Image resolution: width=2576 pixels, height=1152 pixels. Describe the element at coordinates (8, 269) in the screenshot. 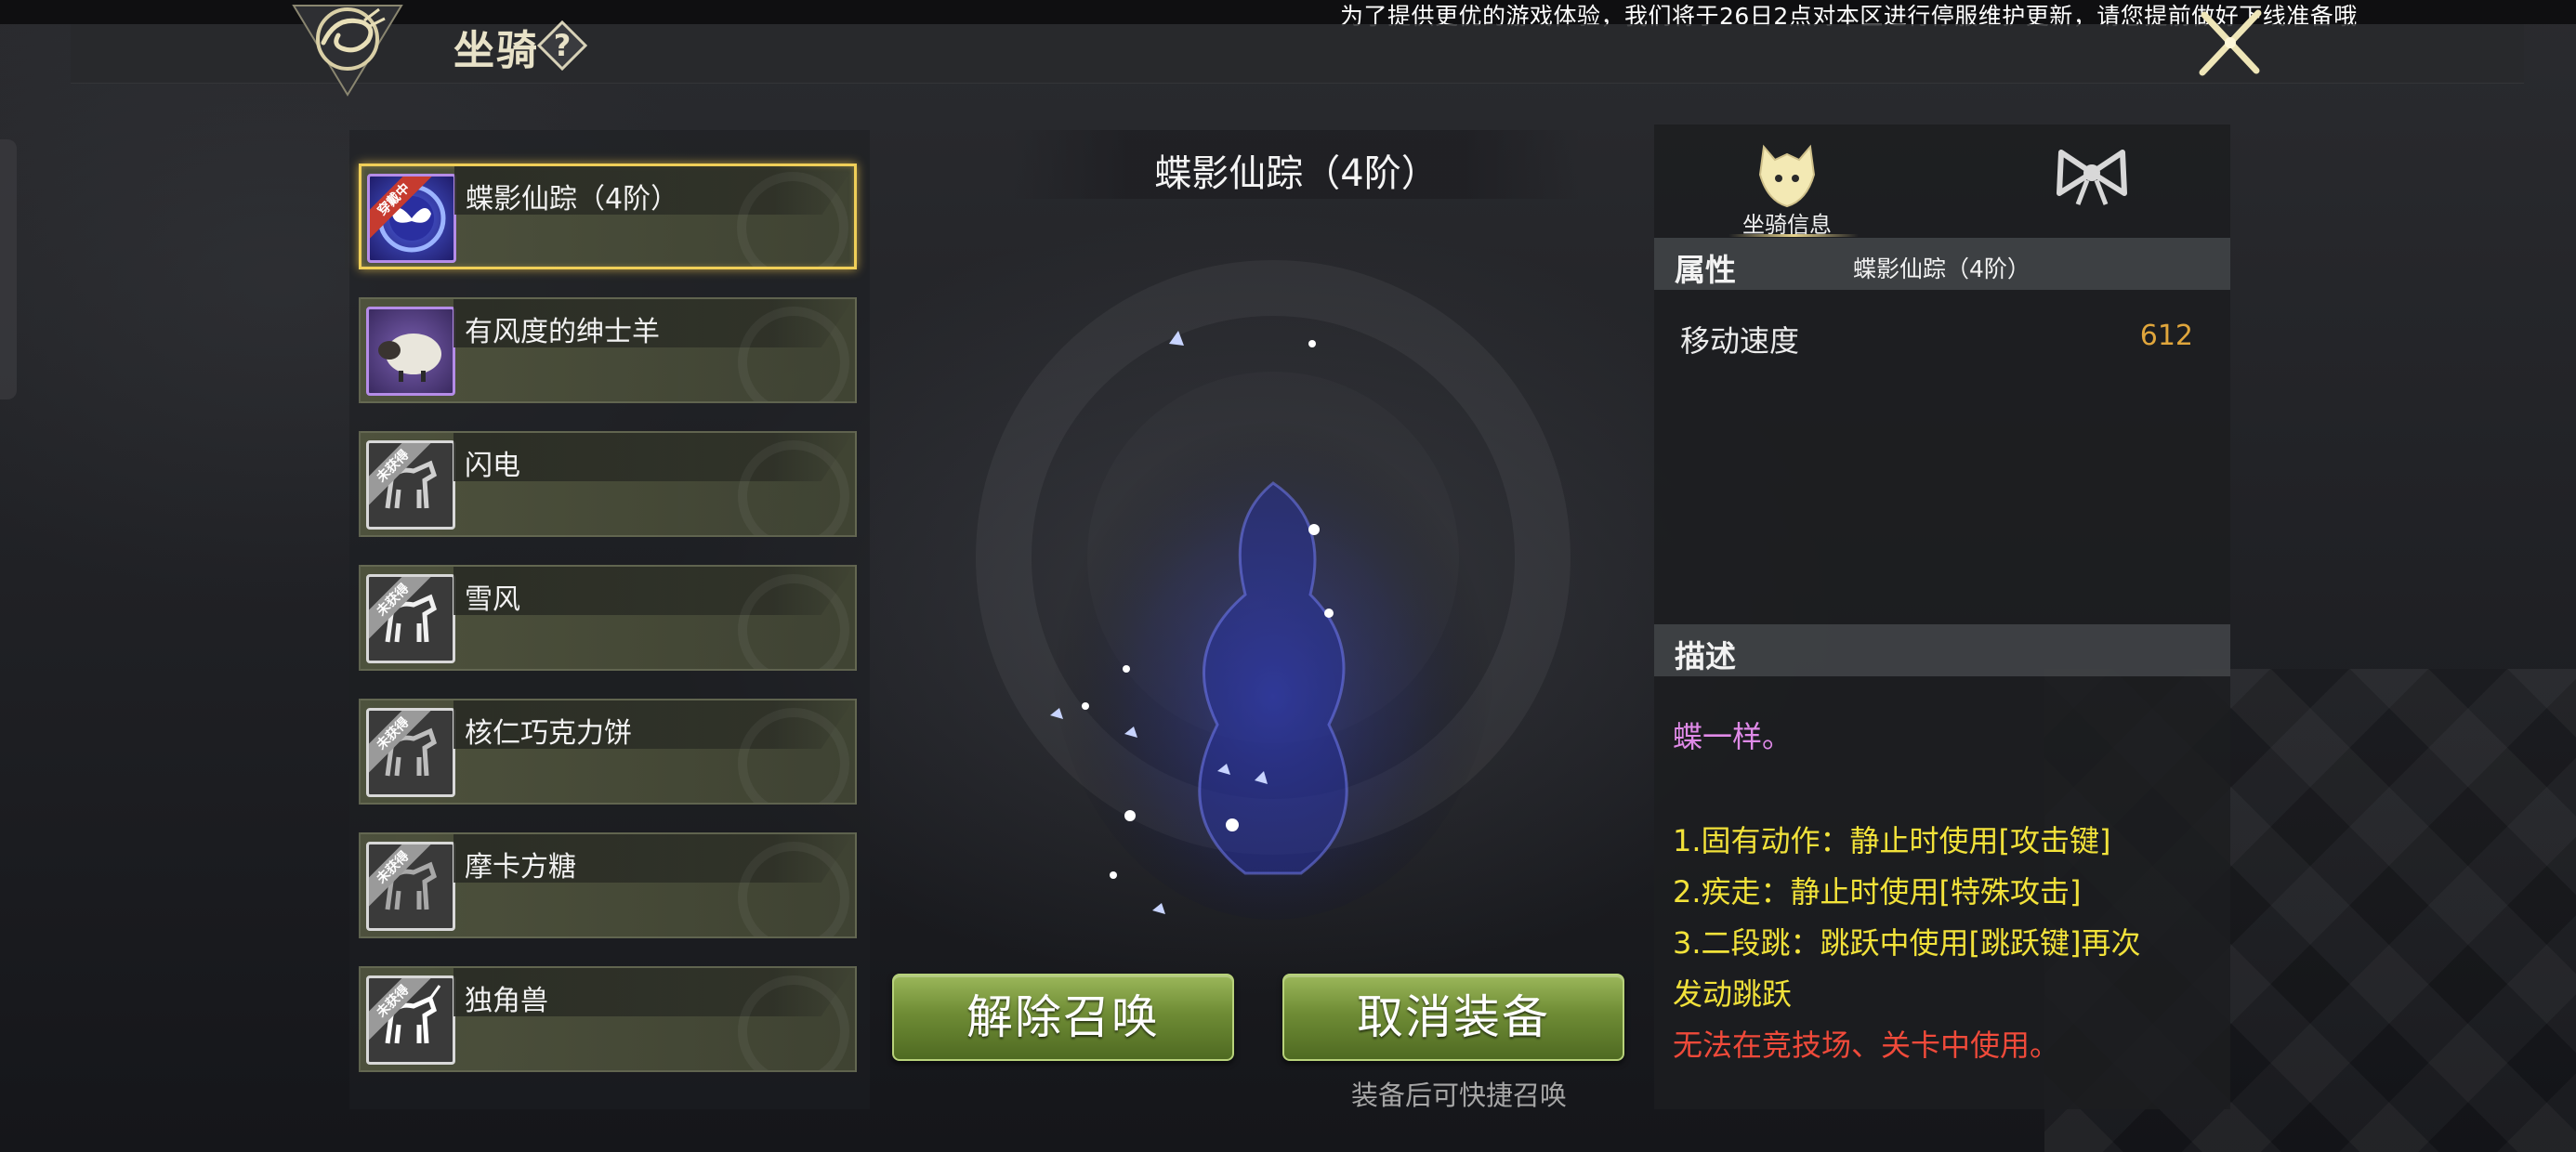

I see `side-pull-tab` at that location.